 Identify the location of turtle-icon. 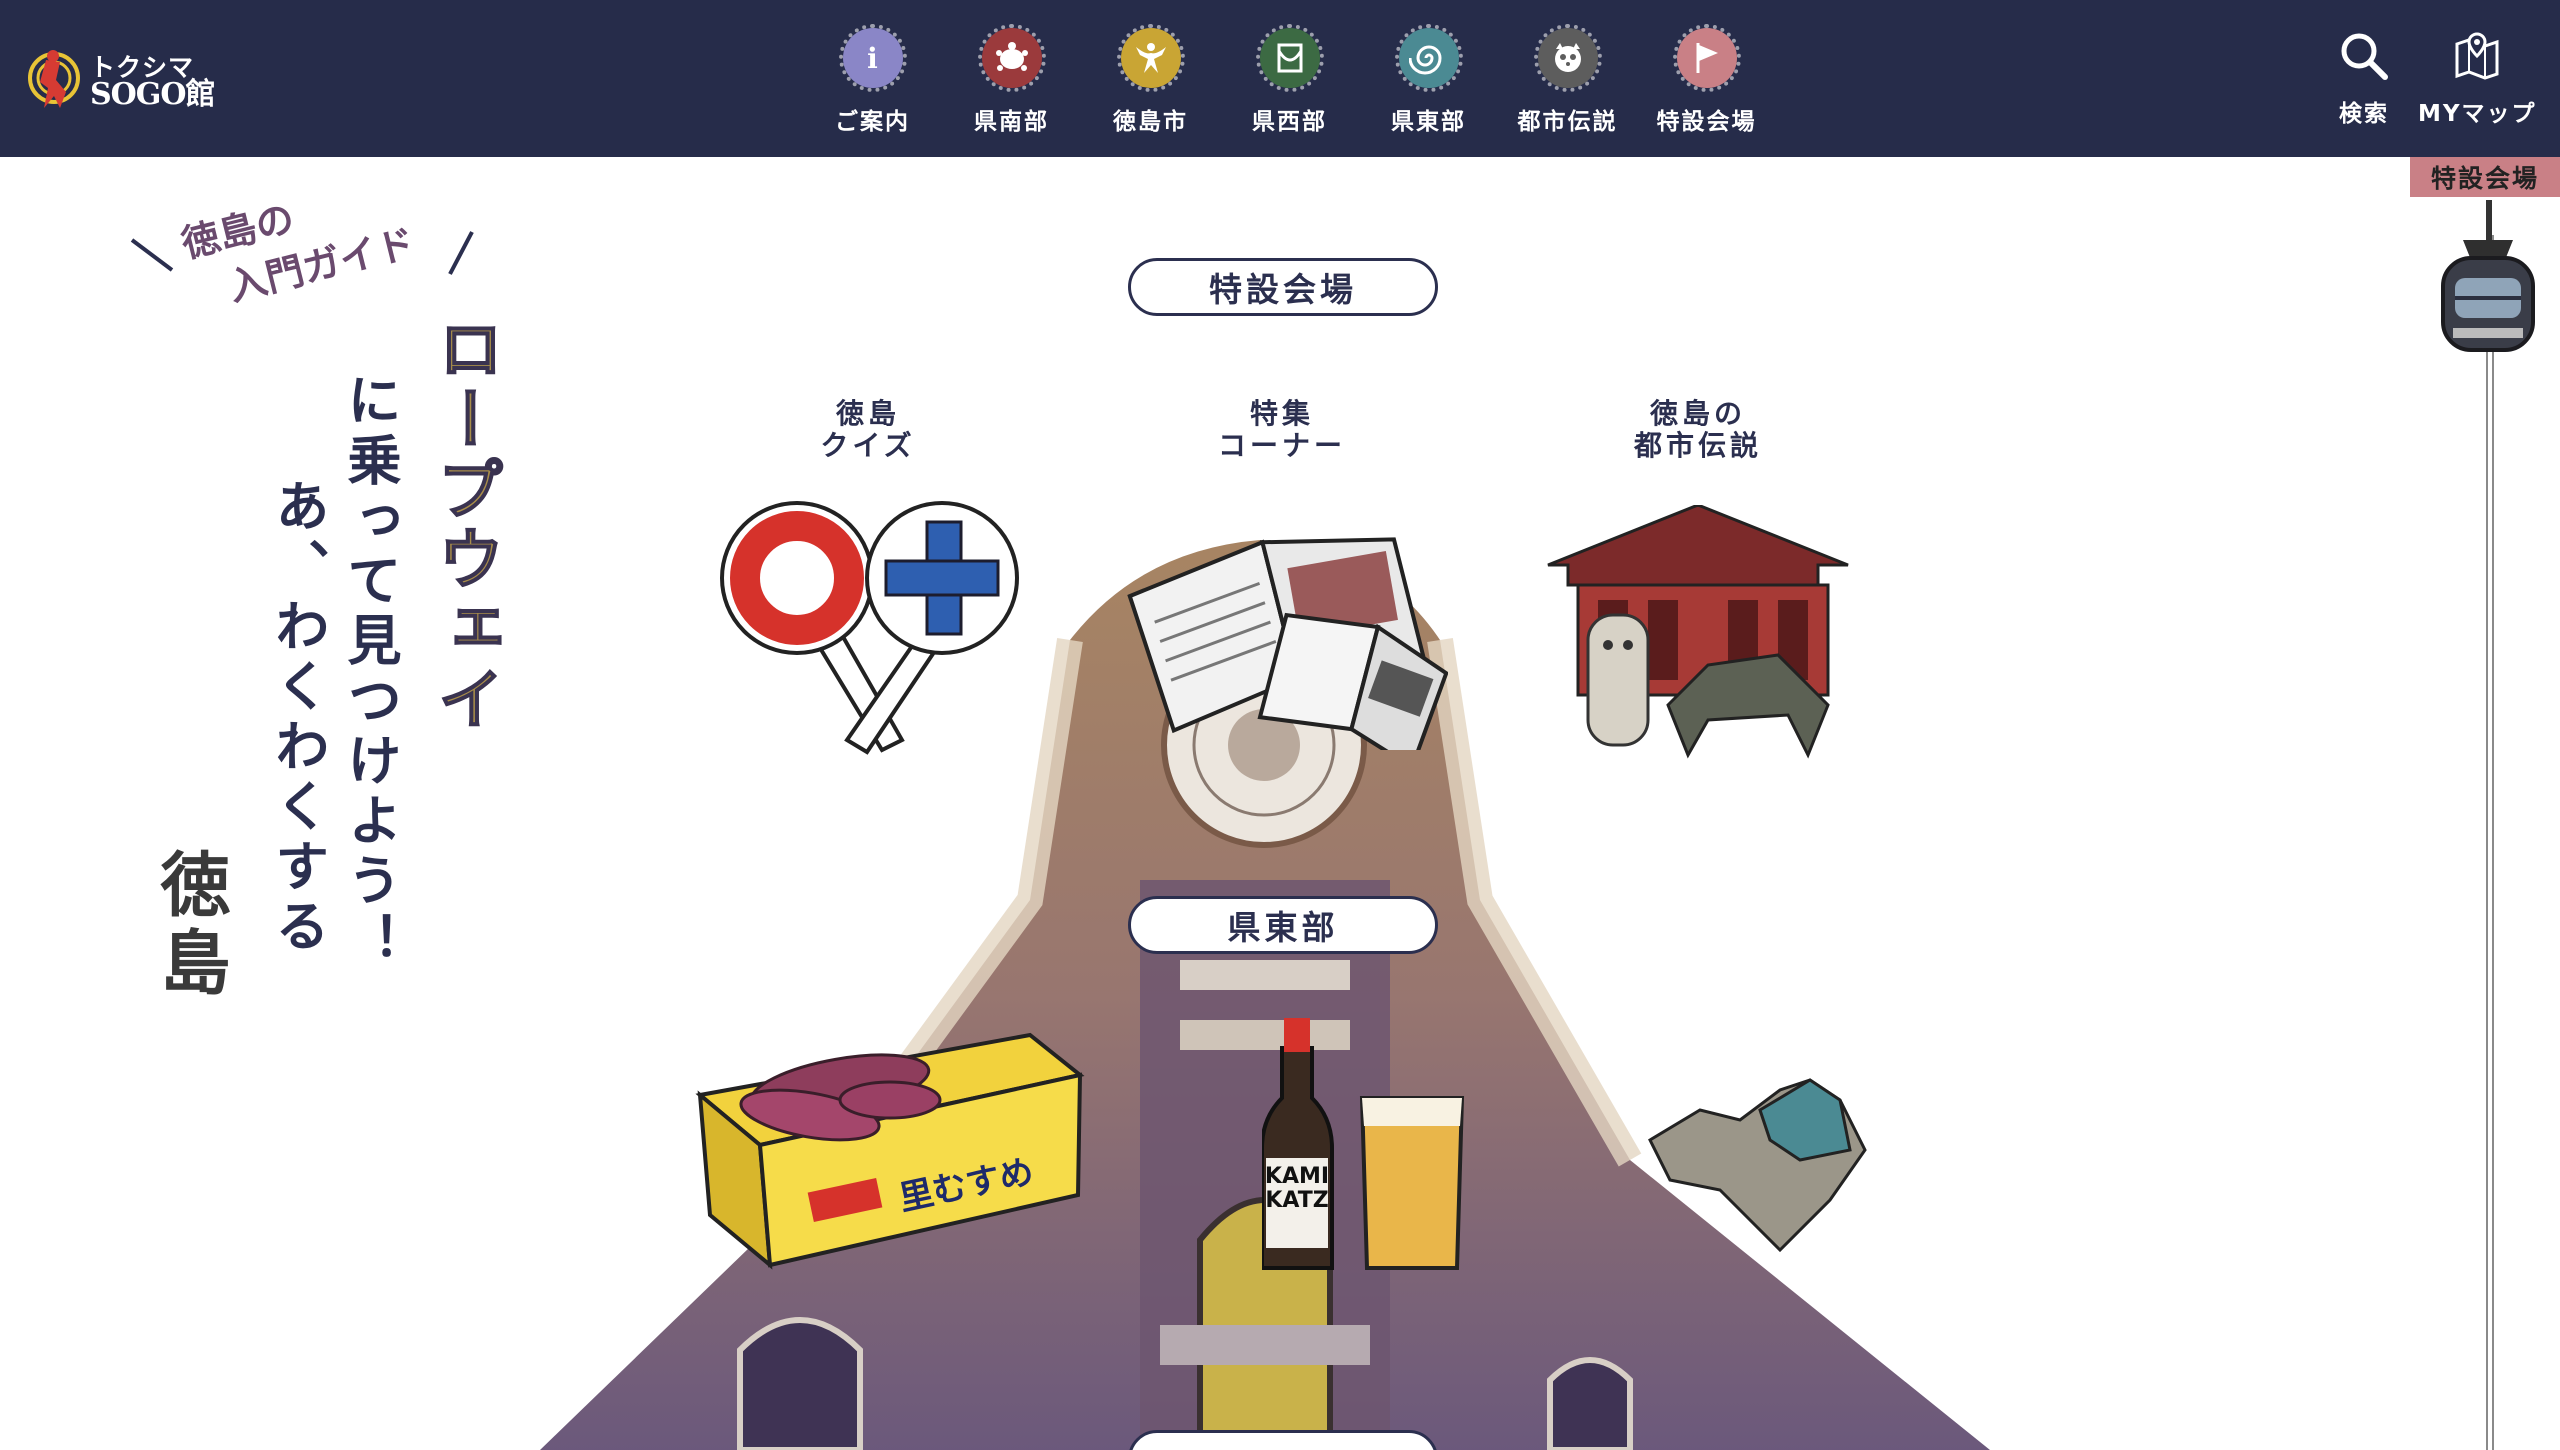
(1011, 58).